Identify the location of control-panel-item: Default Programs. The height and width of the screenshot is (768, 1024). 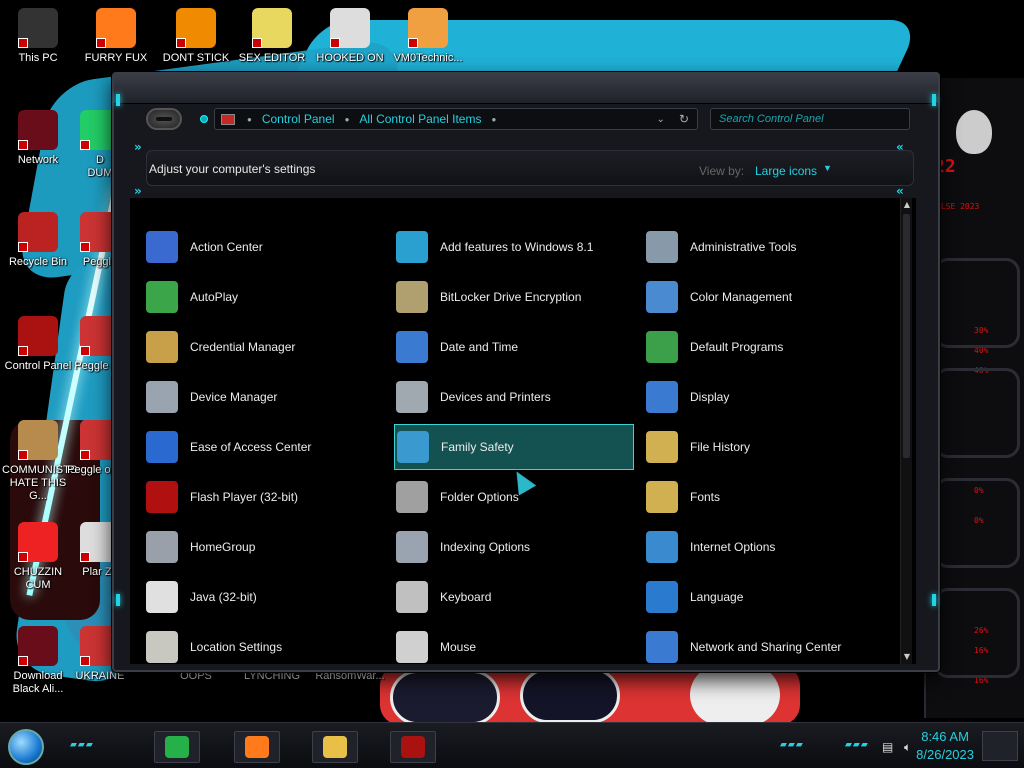
(764, 347).